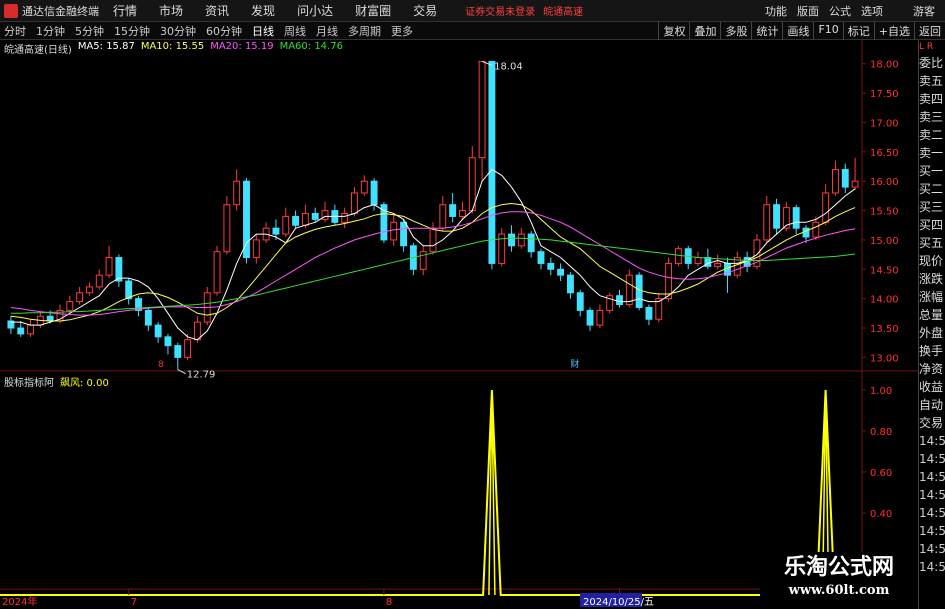 Image resolution: width=945 pixels, height=609 pixels. Describe the element at coordinates (884, 123) in the screenshot. I see `price-axis-label: 17.00` at that location.